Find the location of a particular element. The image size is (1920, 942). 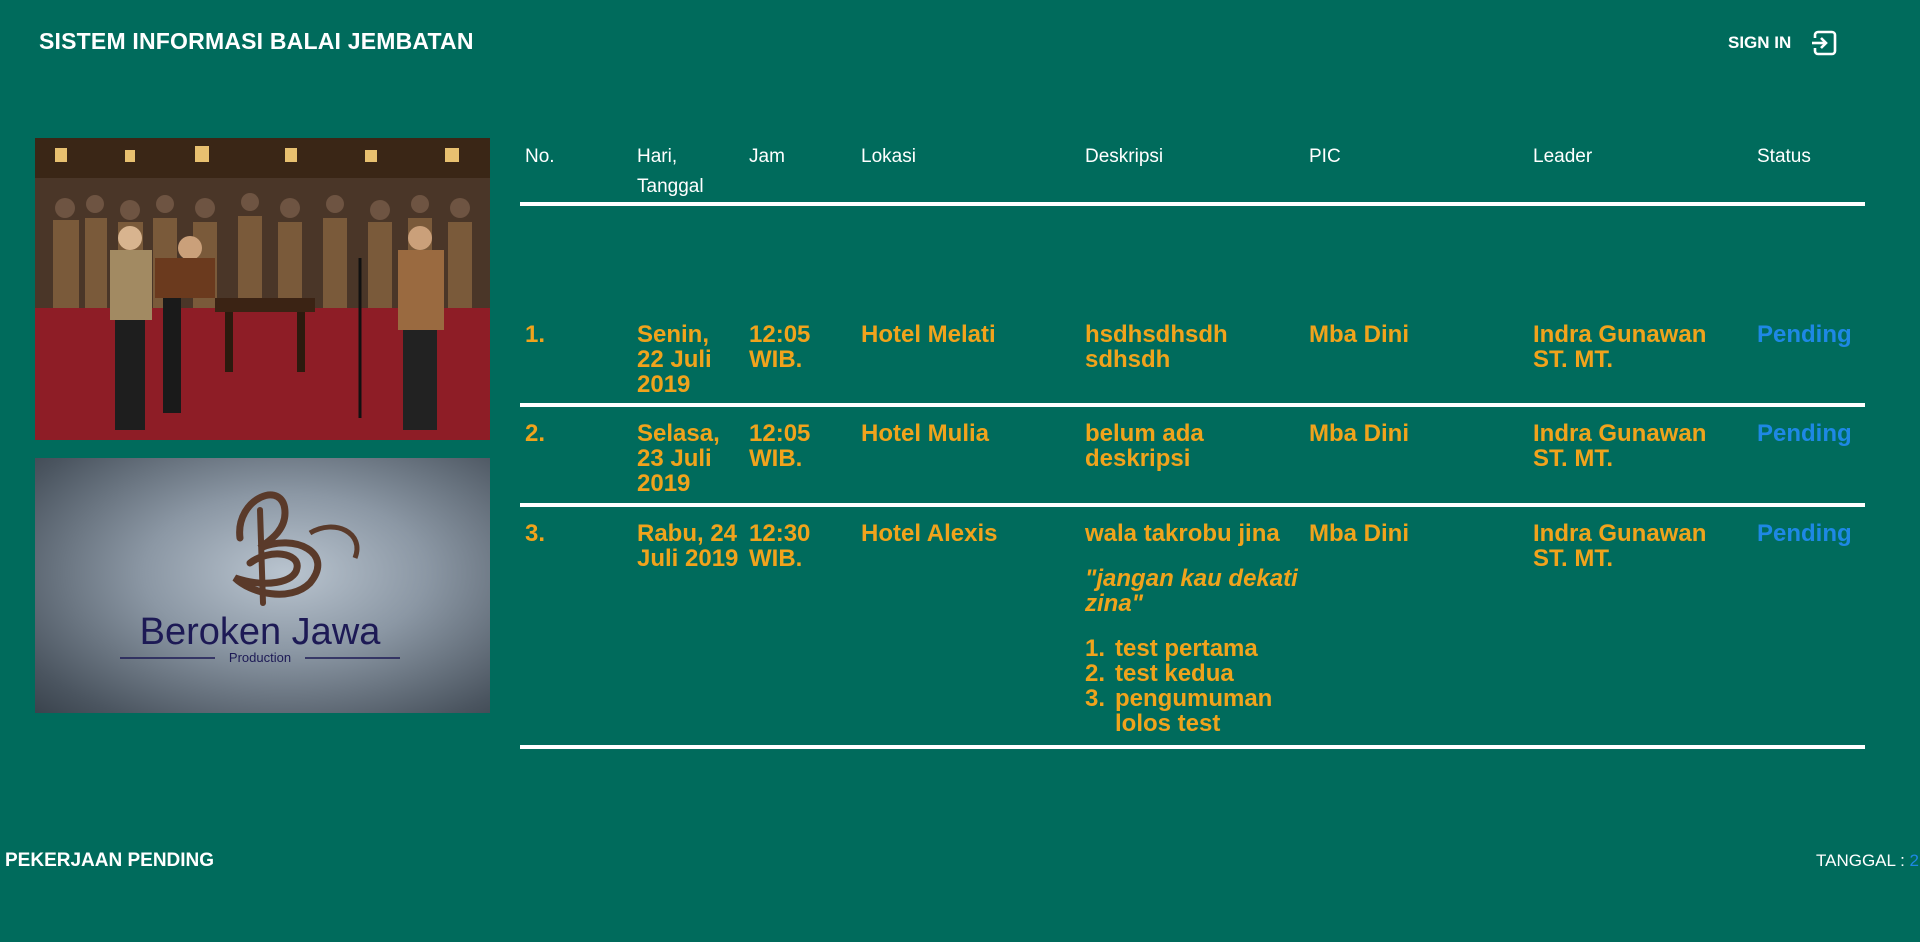

row-lokasi: Hotel Alexis is located at coordinates (929, 533).